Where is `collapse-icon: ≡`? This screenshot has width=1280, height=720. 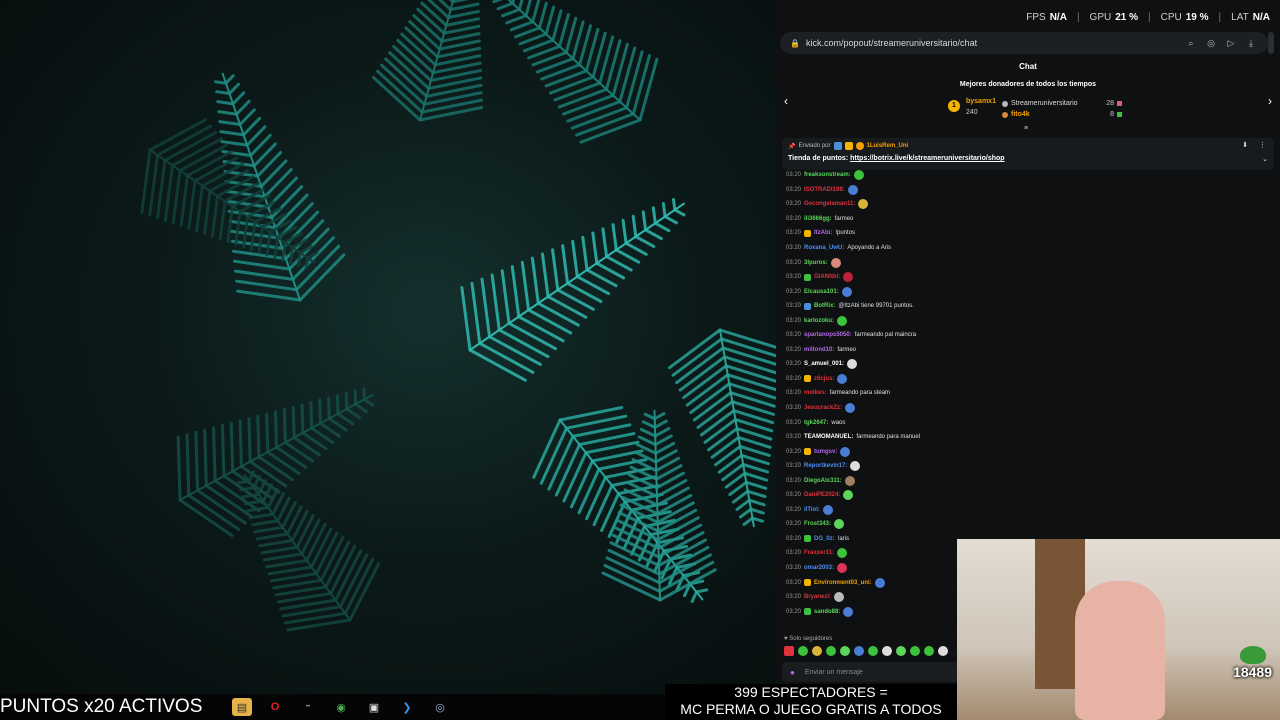
collapse-icon: ≡ is located at coordinates (1026, 128).